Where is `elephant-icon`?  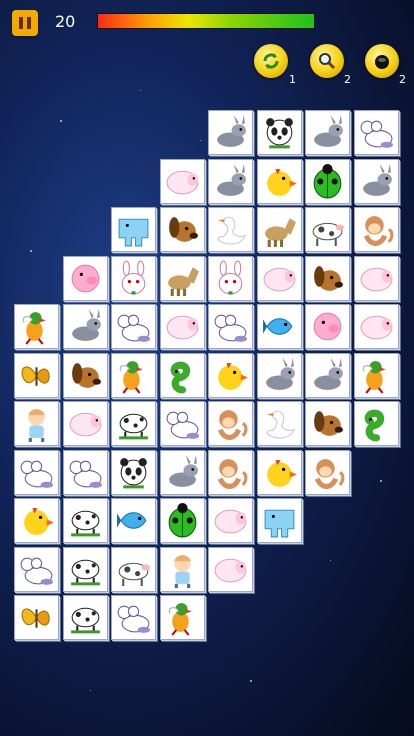
elephant-icon is located at coordinates (279, 523).